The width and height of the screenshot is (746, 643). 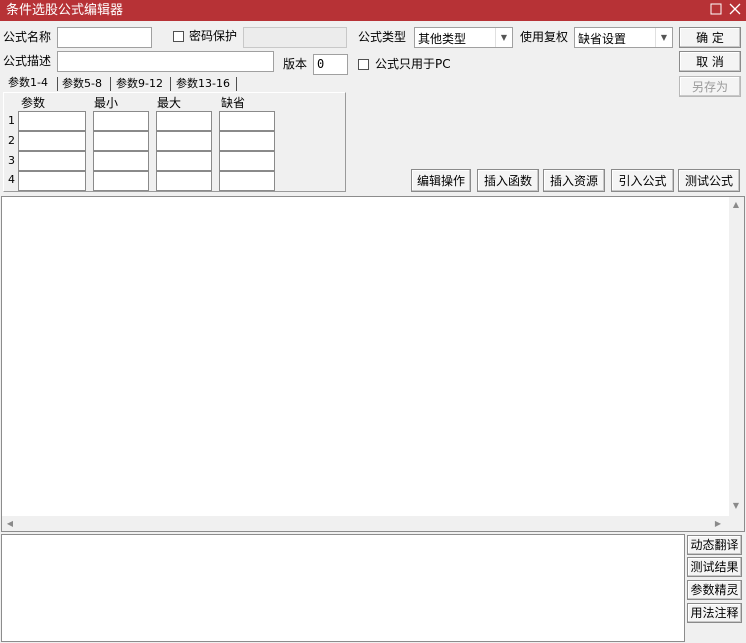 I want to click on import-formula-button: 引入公式, so click(x=642, y=180).